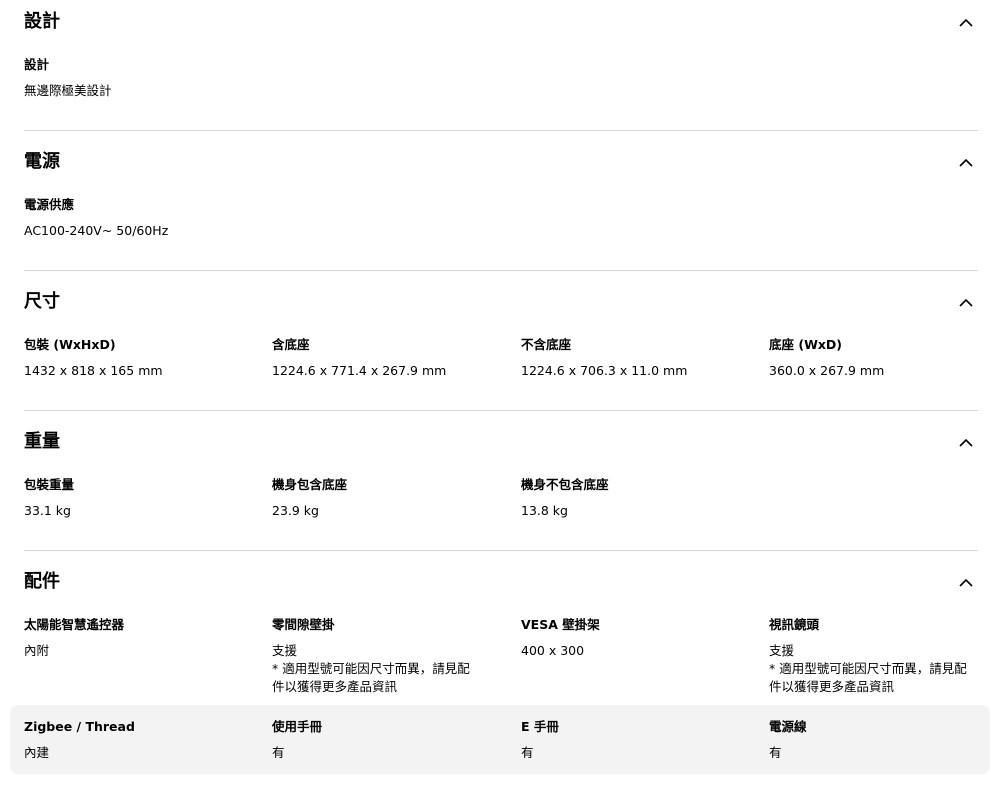  What do you see at coordinates (297, 726) in the screenshot?
I see `spec-label: 使用手冊` at bounding box center [297, 726].